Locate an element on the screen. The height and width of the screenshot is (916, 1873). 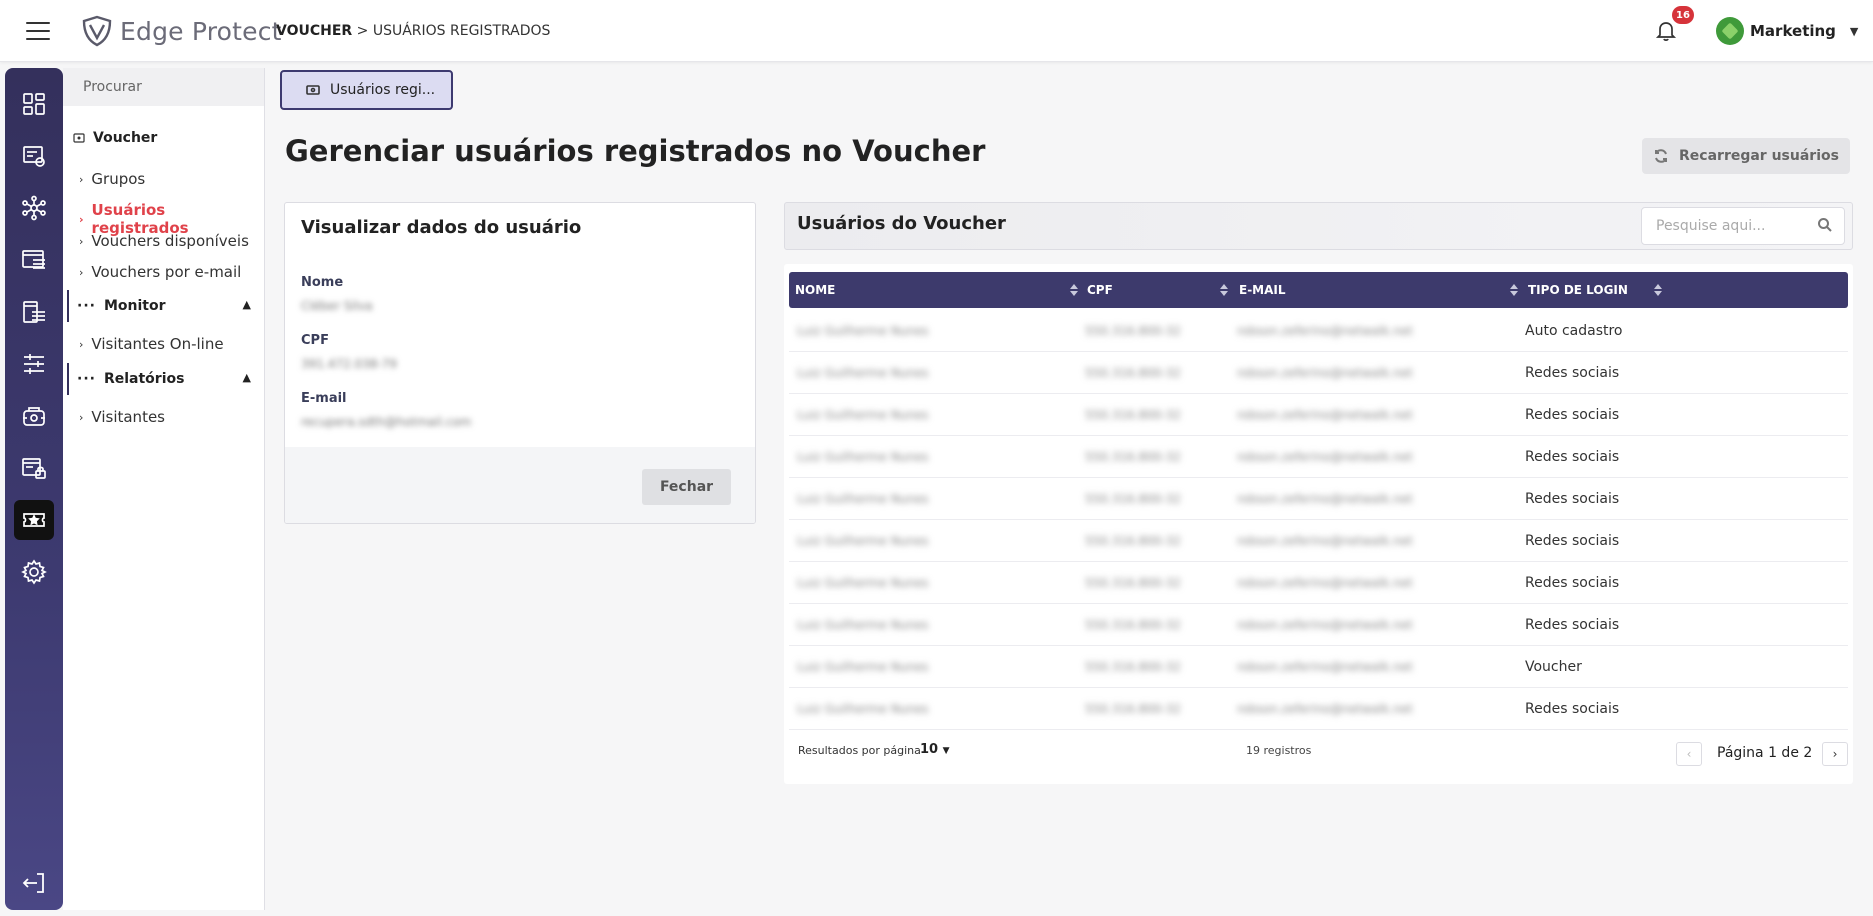
nav-section-voucher: Voucher is located at coordinates (115, 138).